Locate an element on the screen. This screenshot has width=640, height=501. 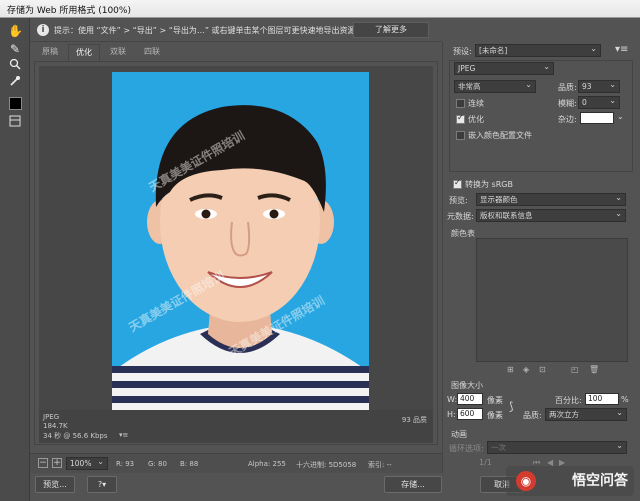
quality-label: 品质: is located at coordinates (567, 87).